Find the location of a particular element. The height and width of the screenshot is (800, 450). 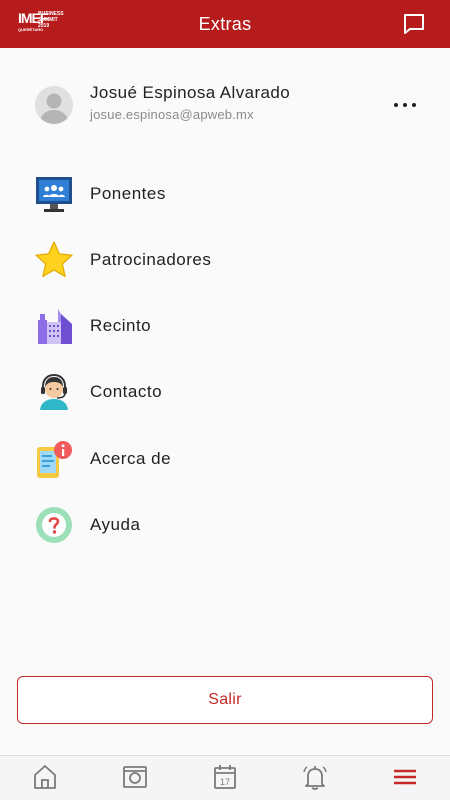

chat-button is located at coordinates (414, 24).